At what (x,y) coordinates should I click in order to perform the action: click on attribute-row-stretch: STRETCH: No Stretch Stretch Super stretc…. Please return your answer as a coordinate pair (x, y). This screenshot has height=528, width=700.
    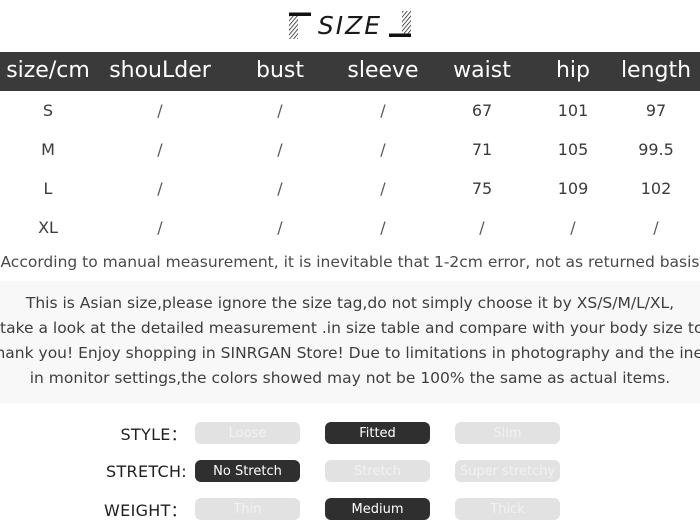
    Looking at the image, I should click on (350, 471).